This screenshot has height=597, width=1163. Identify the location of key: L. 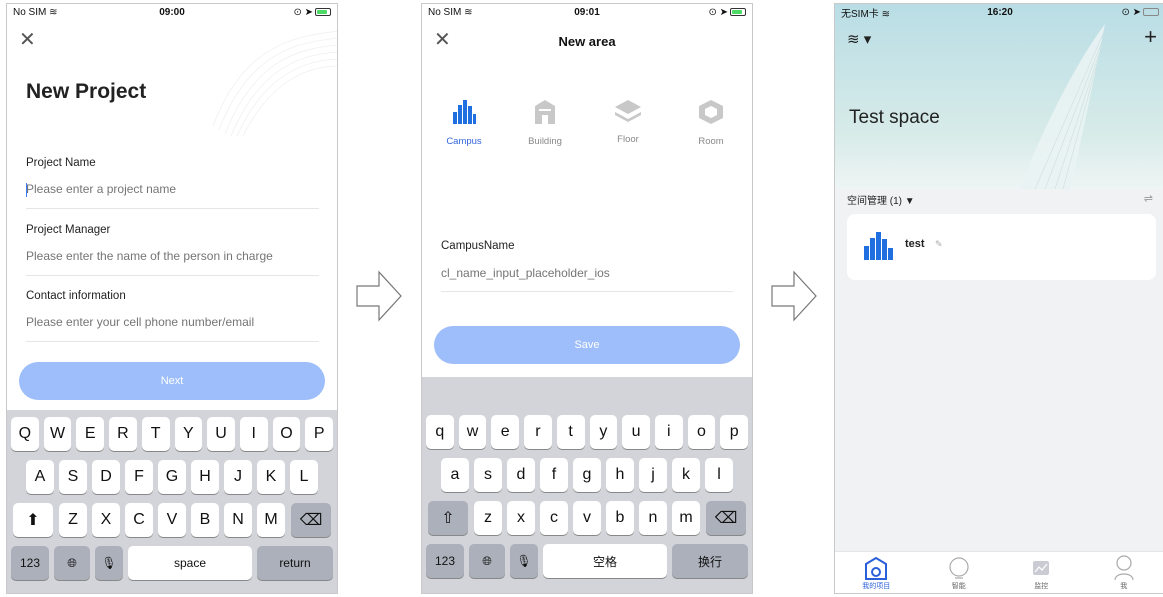
(304, 477).